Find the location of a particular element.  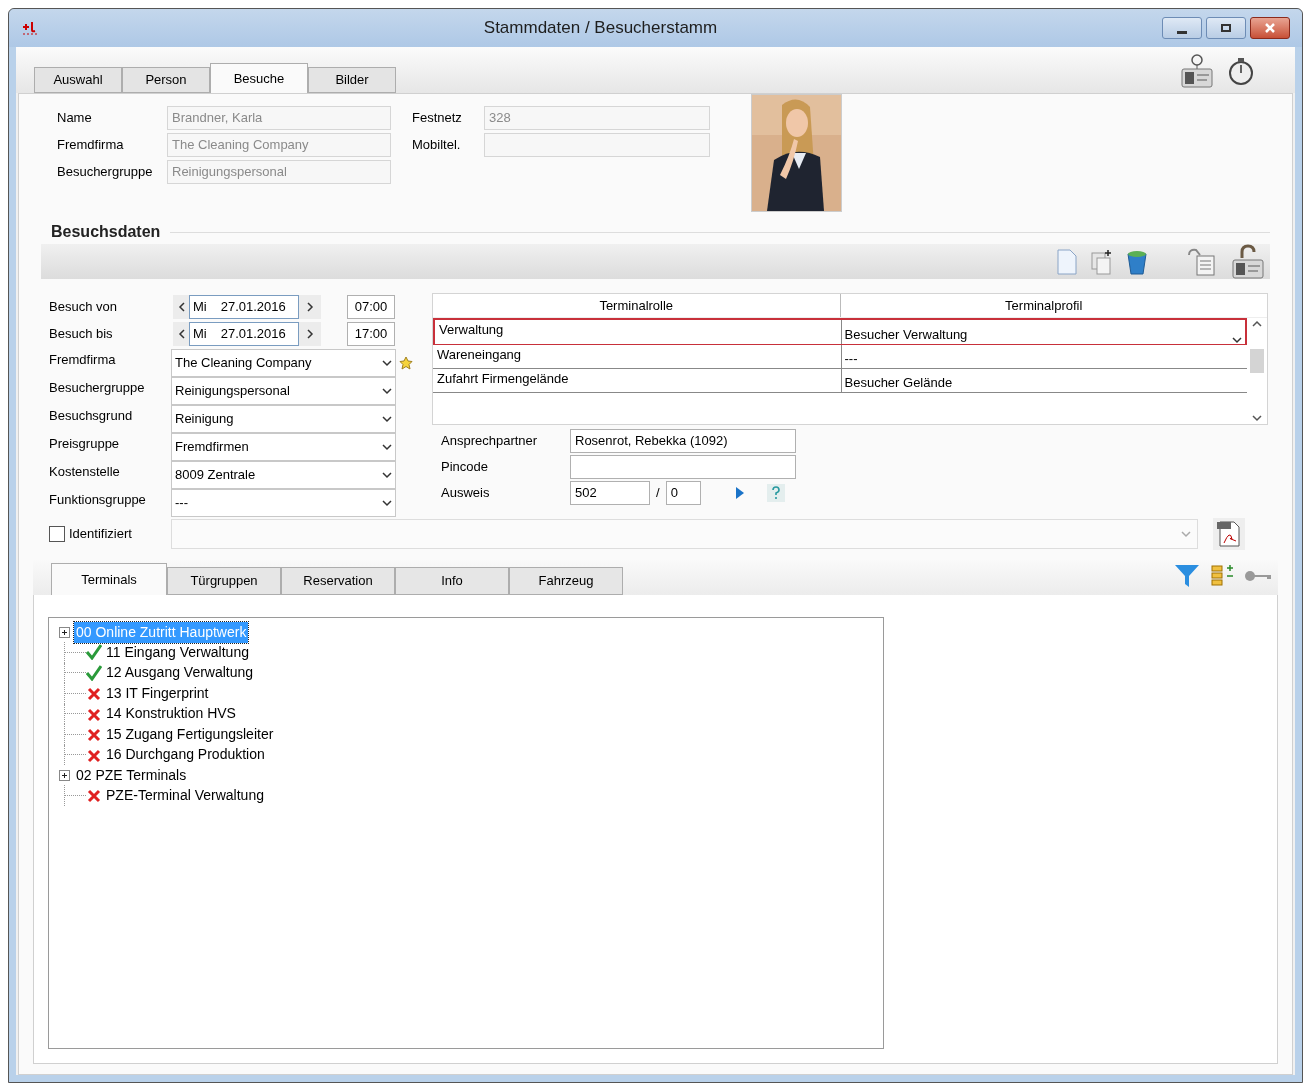

scroll-thumb is located at coordinates (1257, 361).